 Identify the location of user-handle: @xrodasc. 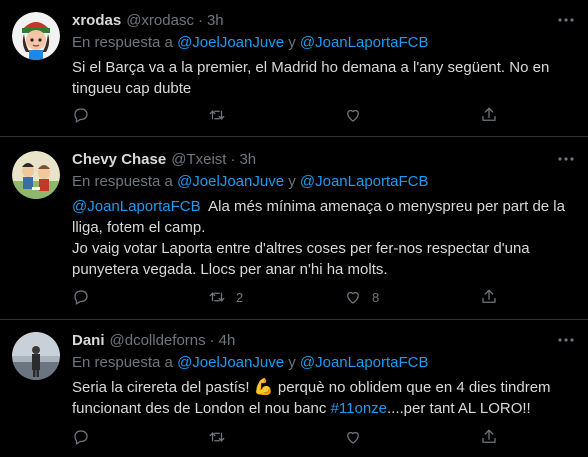
(160, 20).